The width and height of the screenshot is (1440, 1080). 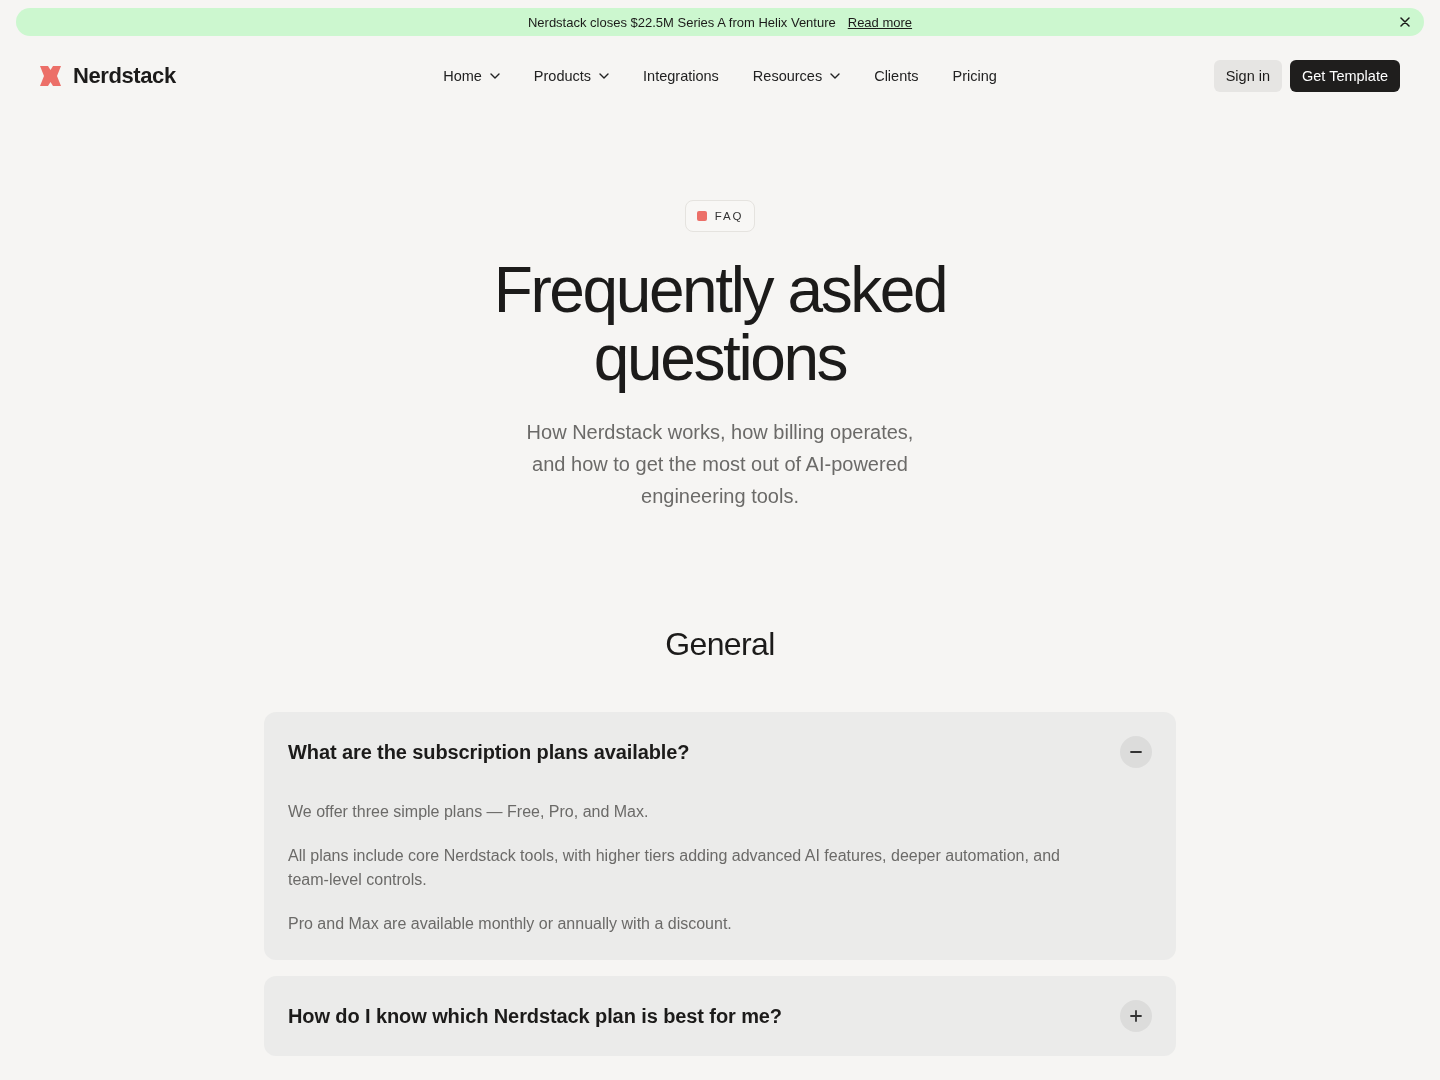 I want to click on read-more-link: Read more, so click(x=880, y=22).